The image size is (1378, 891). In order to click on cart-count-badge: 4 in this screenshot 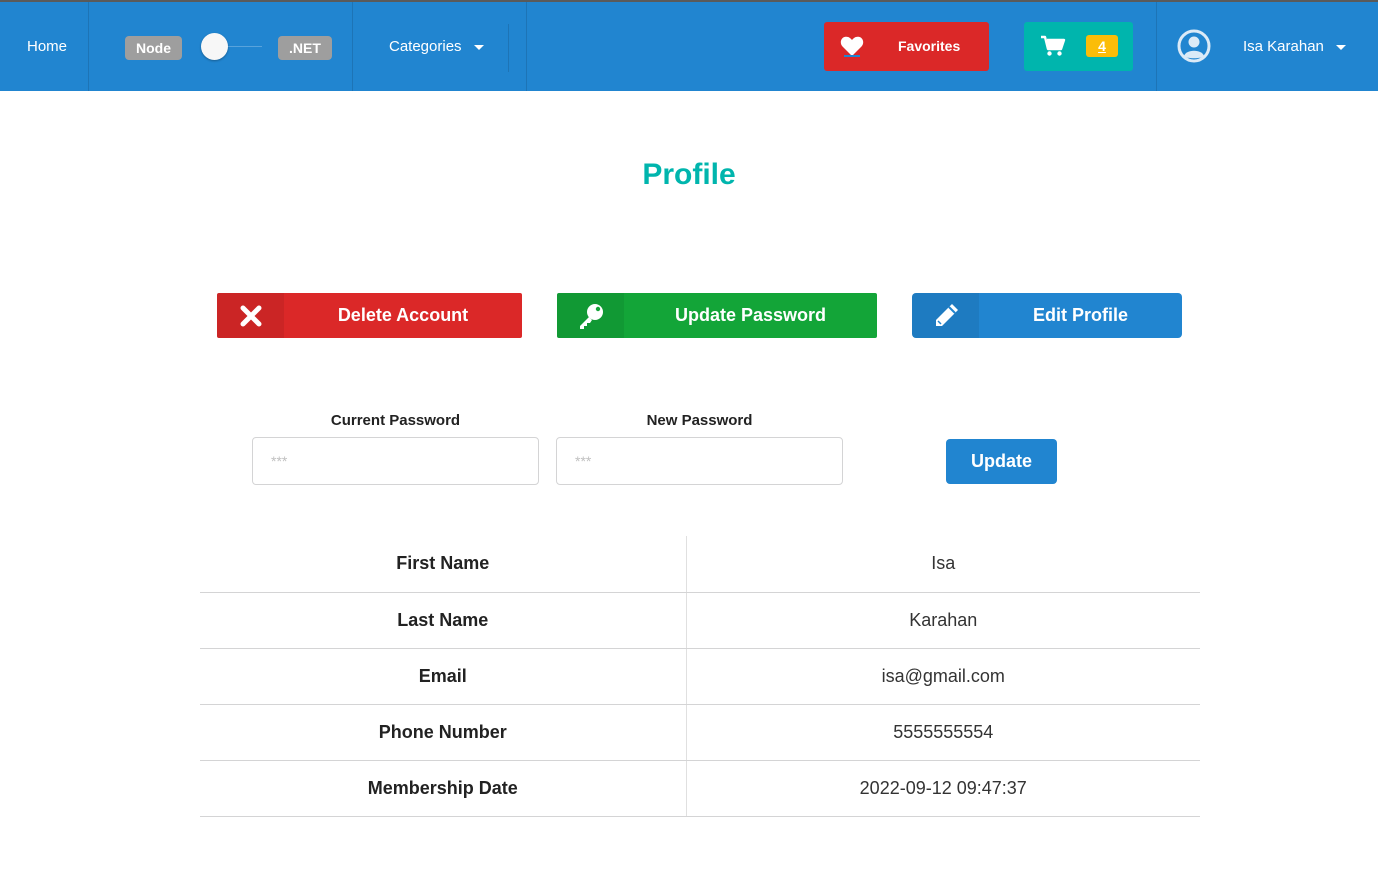, I will do `click(1102, 46)`.